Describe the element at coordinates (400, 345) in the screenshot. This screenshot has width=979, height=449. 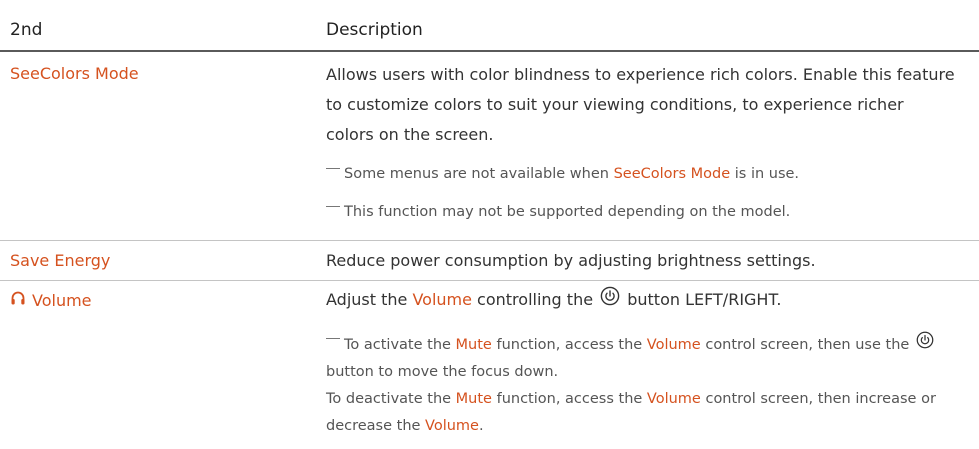
I see `note-text: To activate the` at that location.